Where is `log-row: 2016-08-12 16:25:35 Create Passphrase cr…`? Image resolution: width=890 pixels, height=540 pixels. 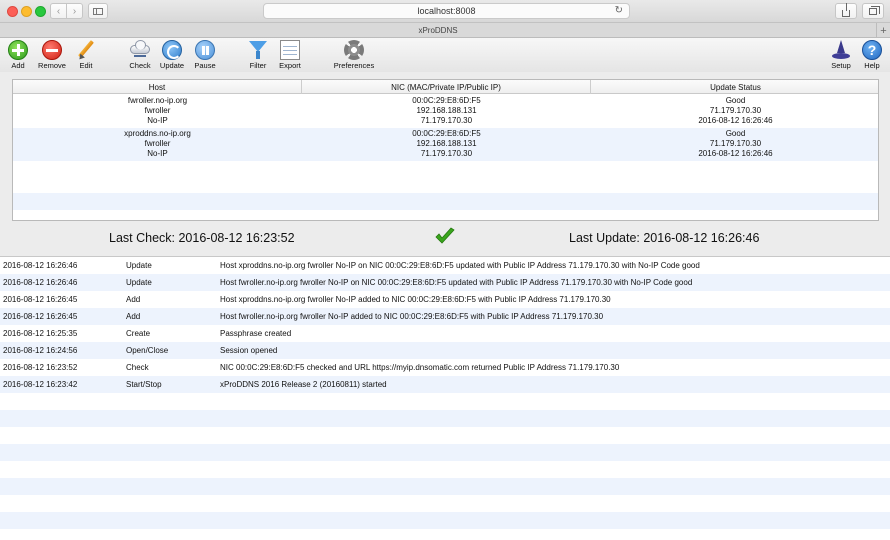 log-row: 2016-08-12 16:25:35 Create Passphrase cr… is located at coordinates (445, 333).